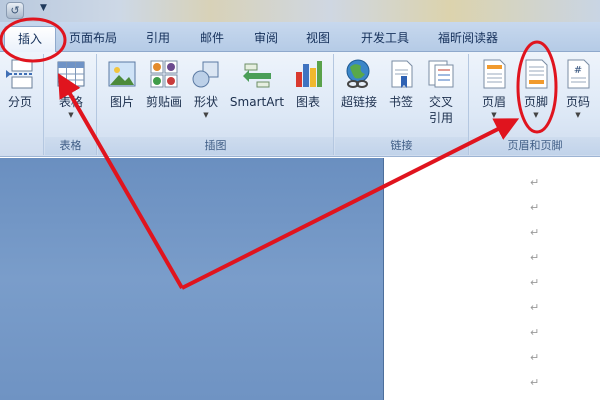  I want to click on footer-label: 页脚, so click(535, 102).